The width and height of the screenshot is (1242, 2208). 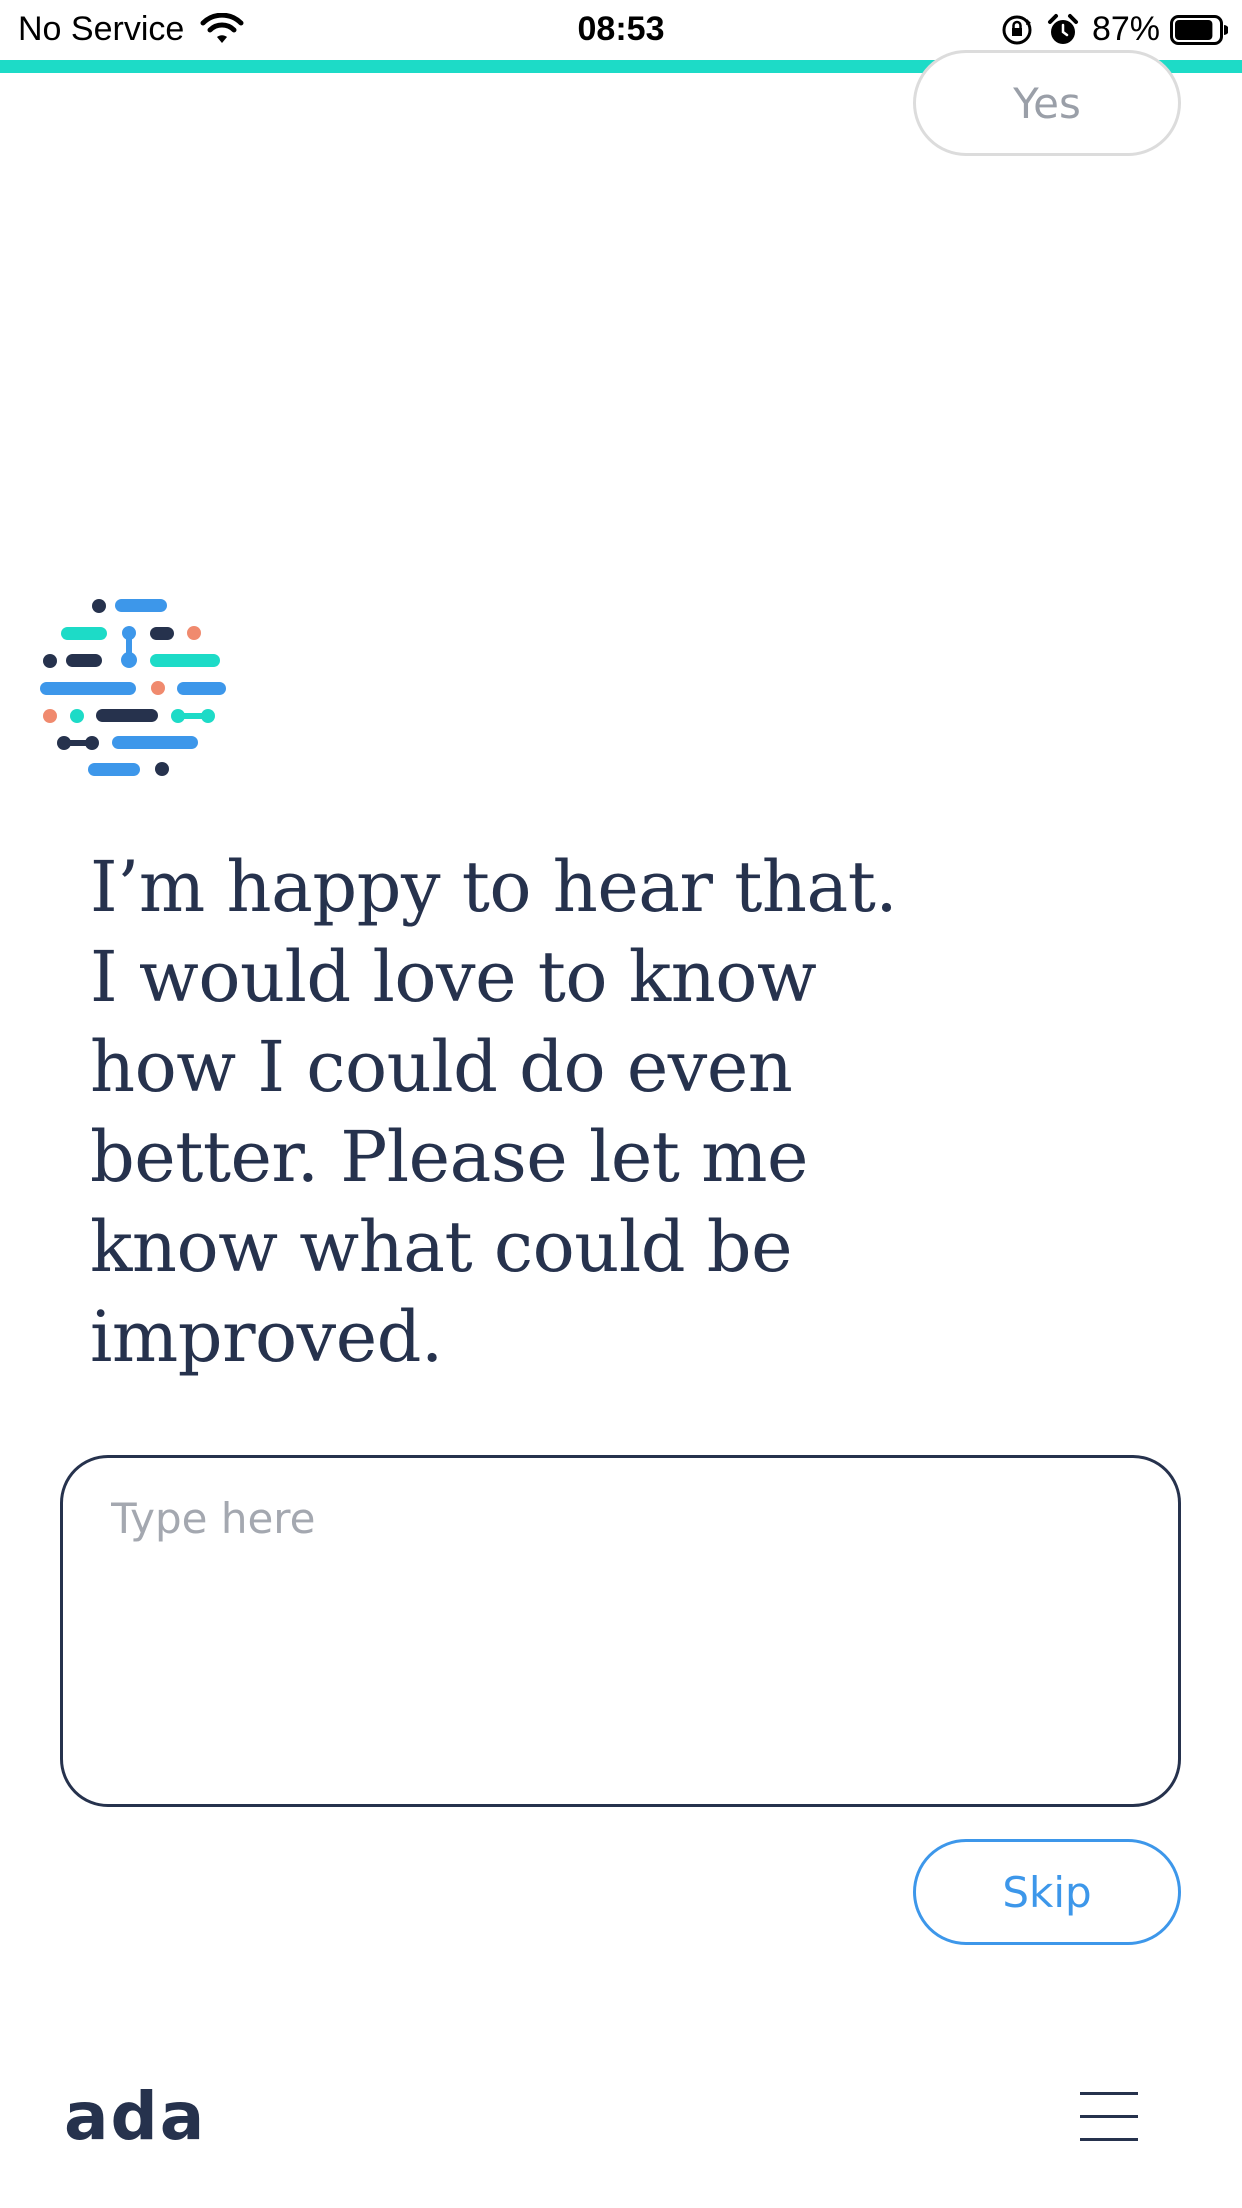 I want to click on reply-input, so click(x=616, y=1629).